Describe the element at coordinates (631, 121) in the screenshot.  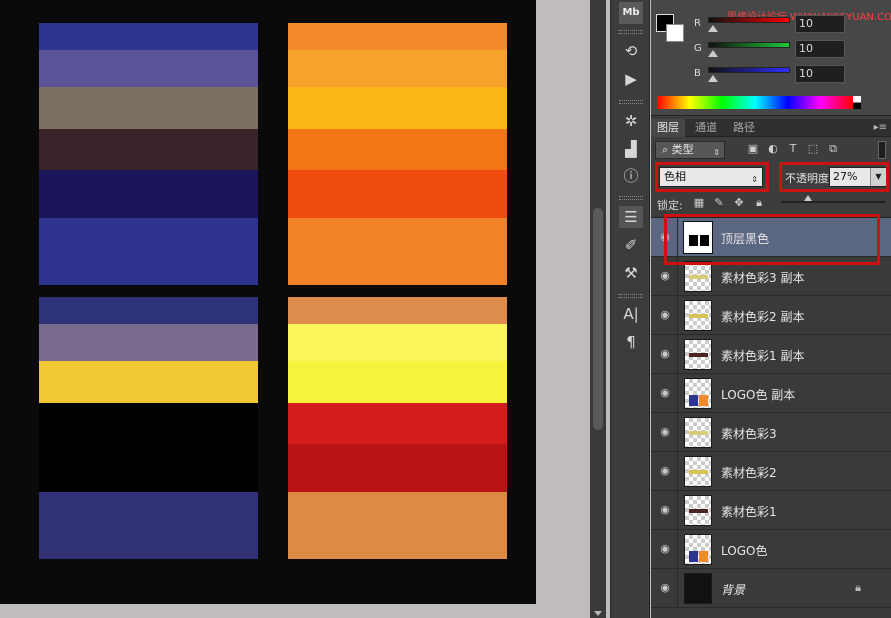
I see `wheel-icon: ✲` at that location.